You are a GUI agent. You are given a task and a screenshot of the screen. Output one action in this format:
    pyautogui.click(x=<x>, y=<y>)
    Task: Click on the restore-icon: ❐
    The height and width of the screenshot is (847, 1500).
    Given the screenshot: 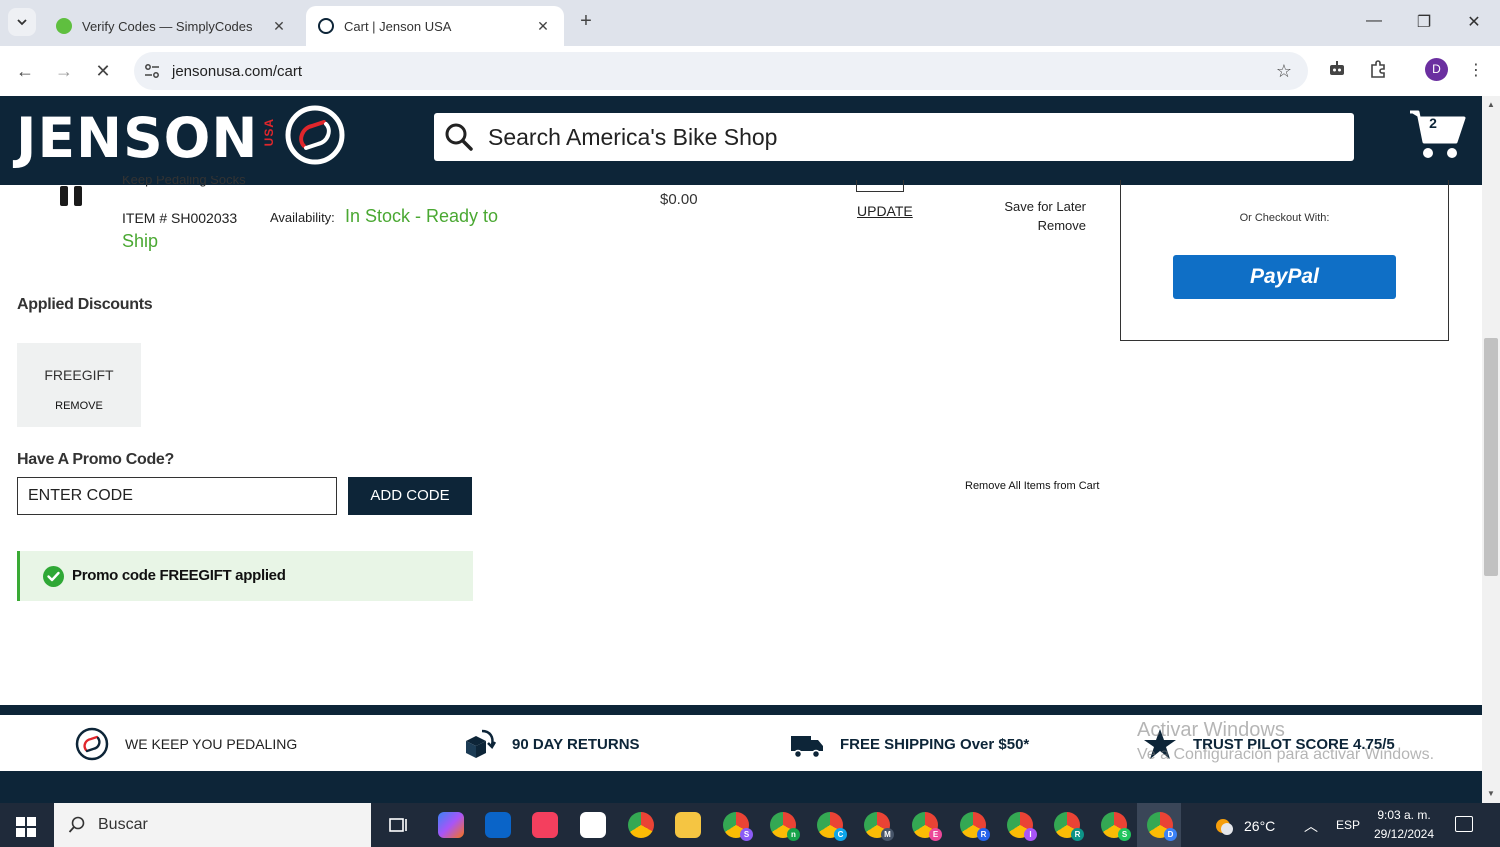 What is the action you would take?
    pyautogui.click(x=1424, y=22)
    